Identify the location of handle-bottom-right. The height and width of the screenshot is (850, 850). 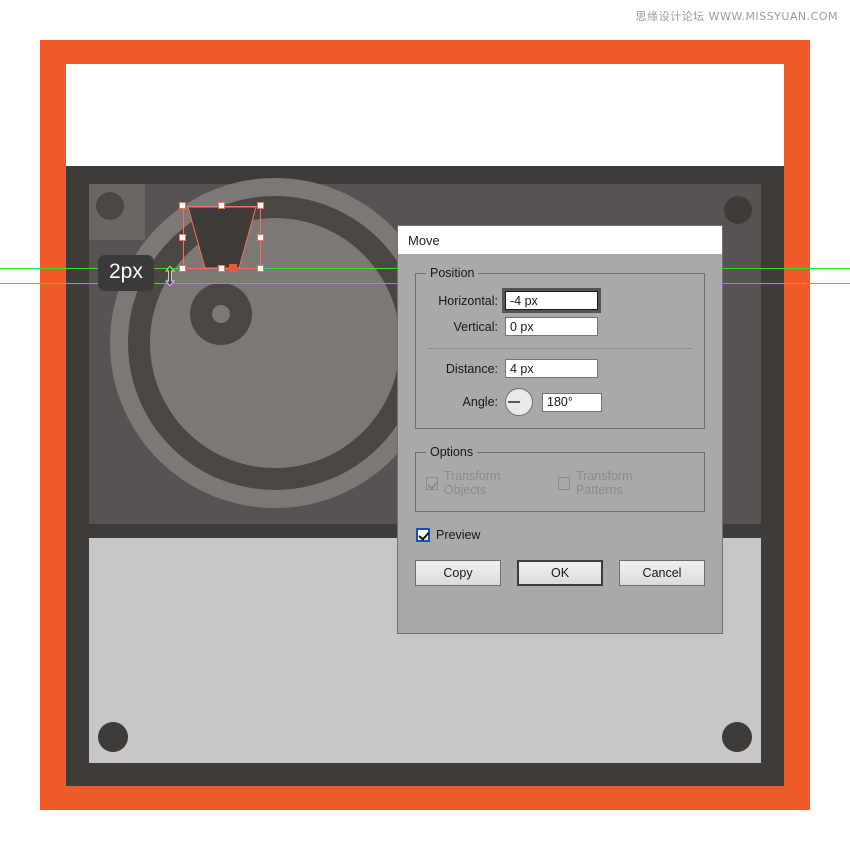
(260, 268).